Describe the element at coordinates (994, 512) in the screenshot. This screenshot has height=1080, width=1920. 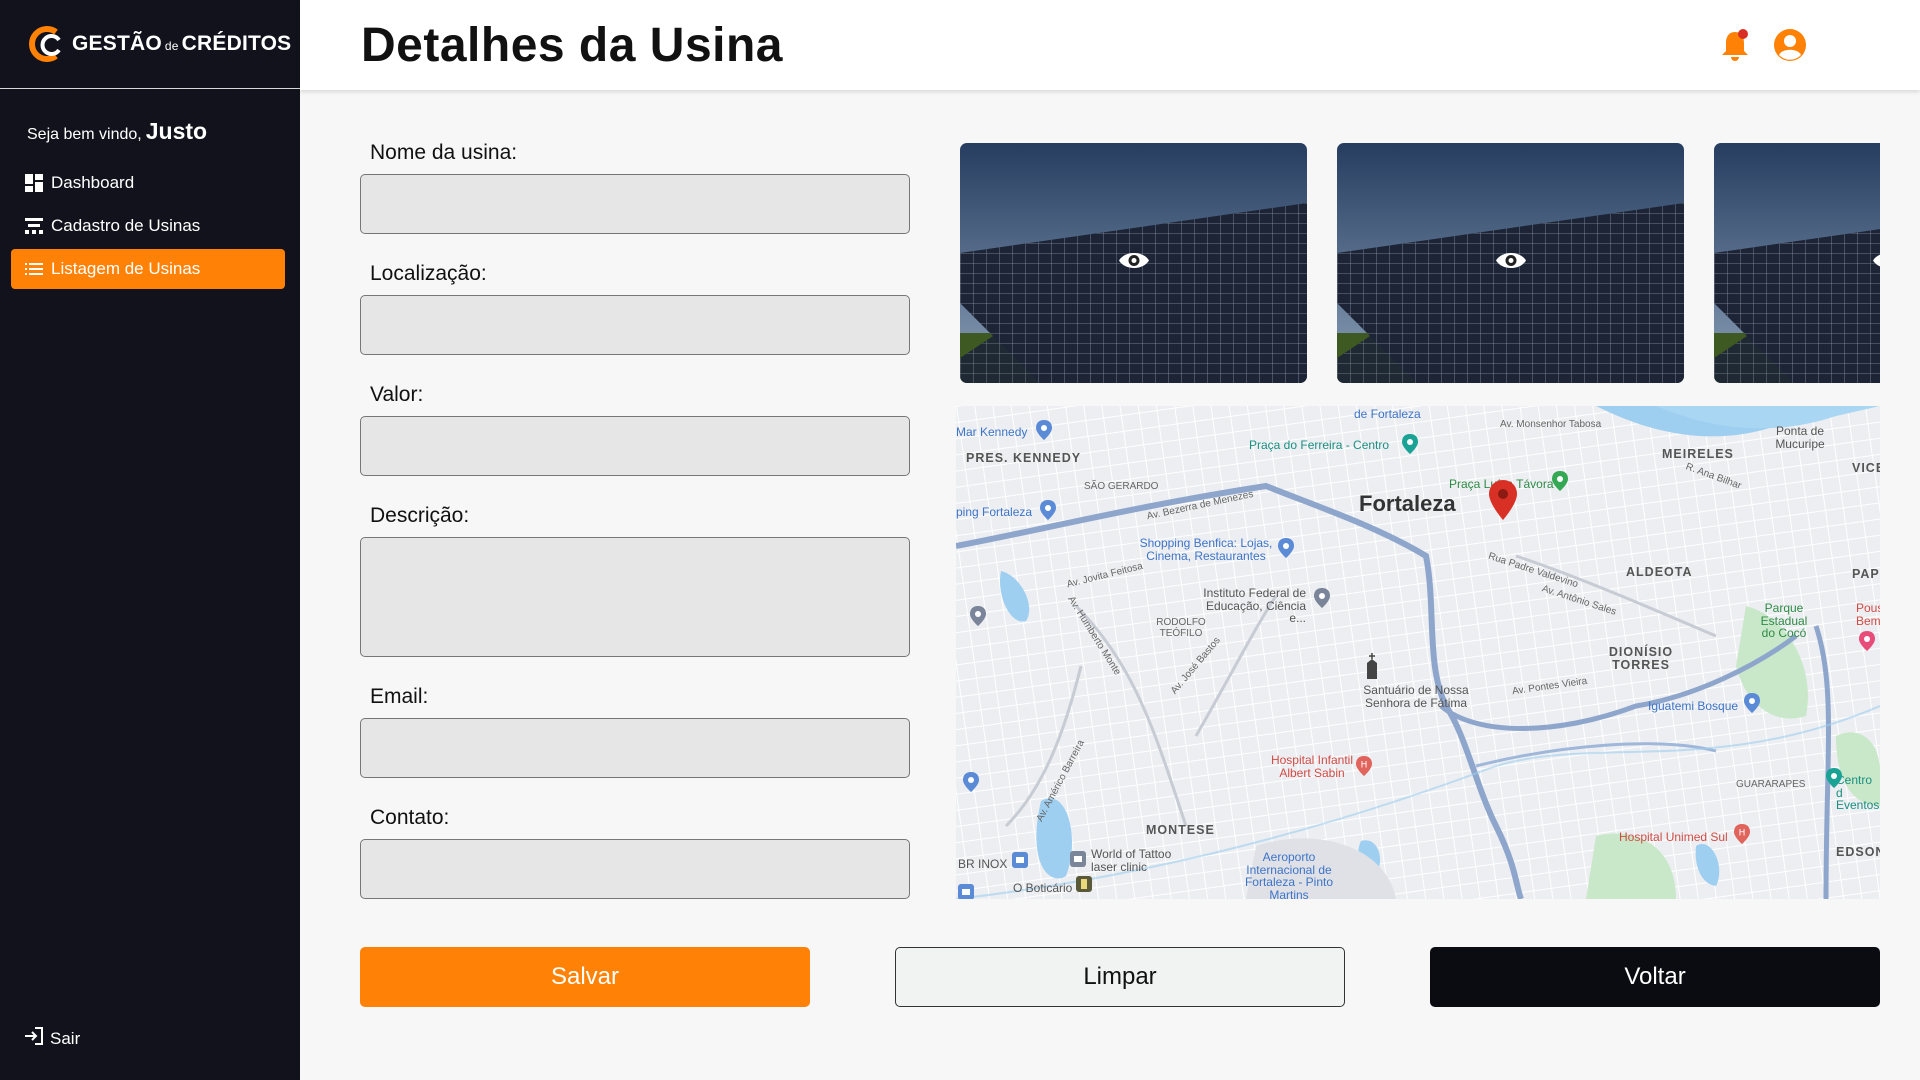
I see `poi-label: ping Fortaleza` at that location.